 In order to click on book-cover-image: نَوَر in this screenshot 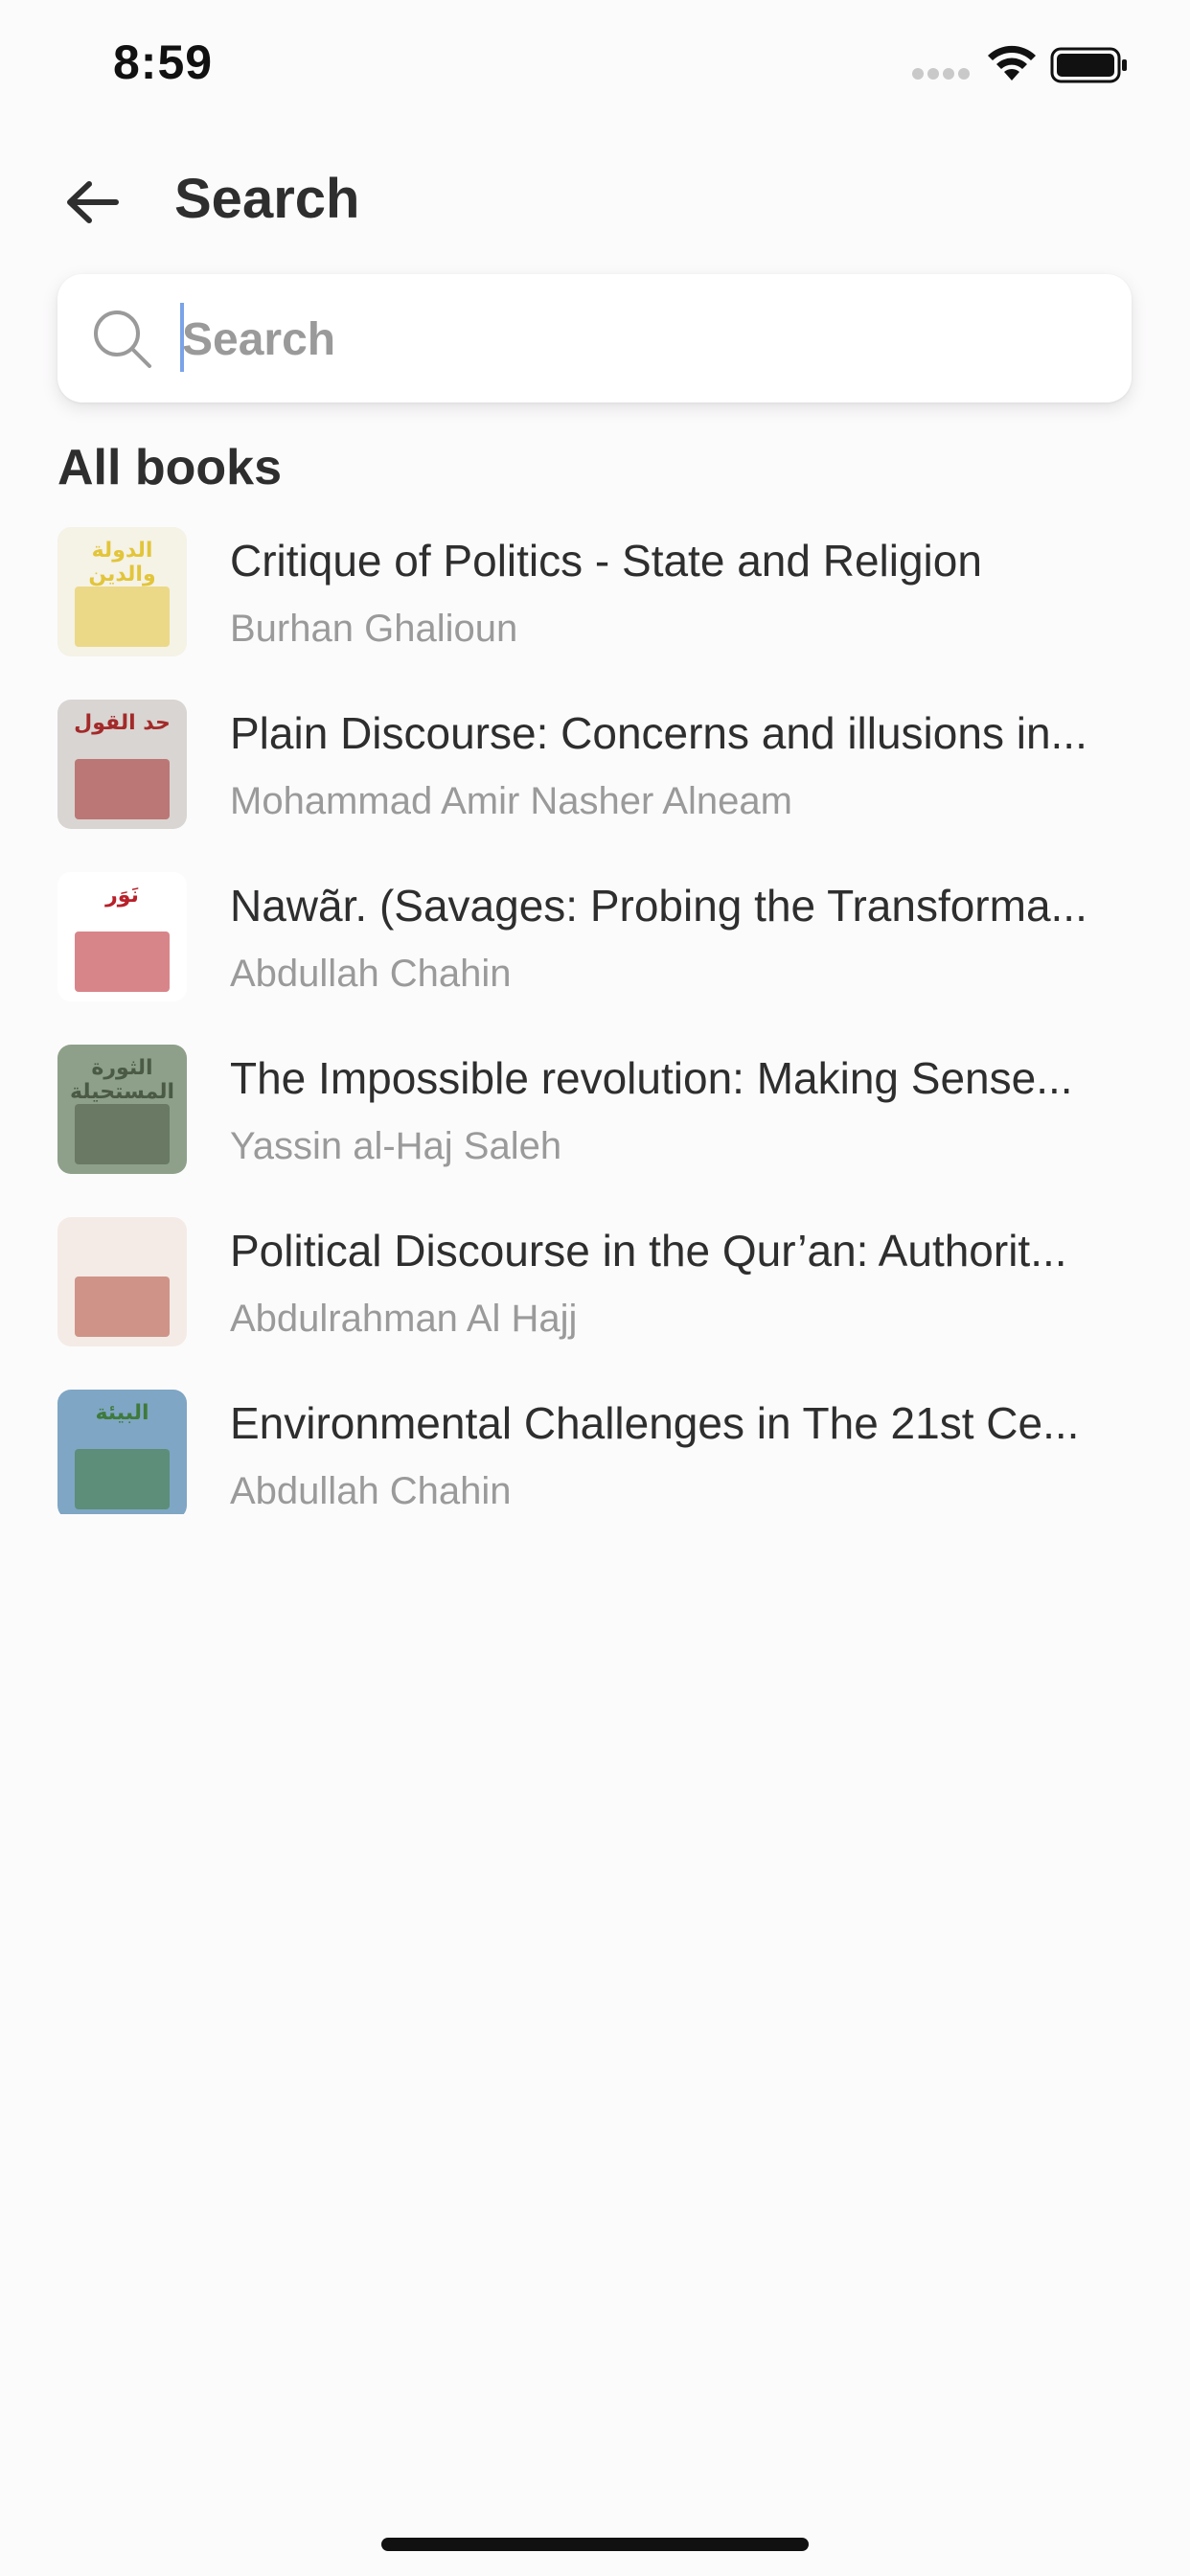, I will do `click(122, 936)`.